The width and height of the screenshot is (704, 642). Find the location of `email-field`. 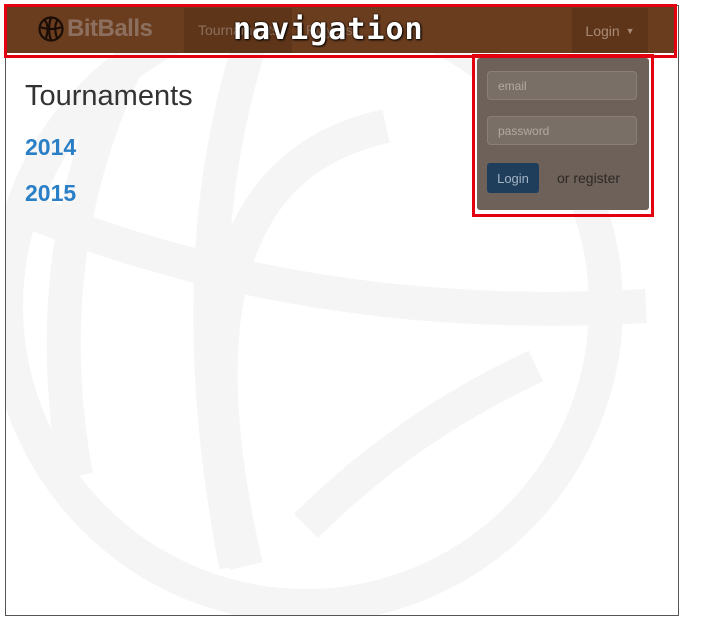

email-field is located at coordinates (562, 85).